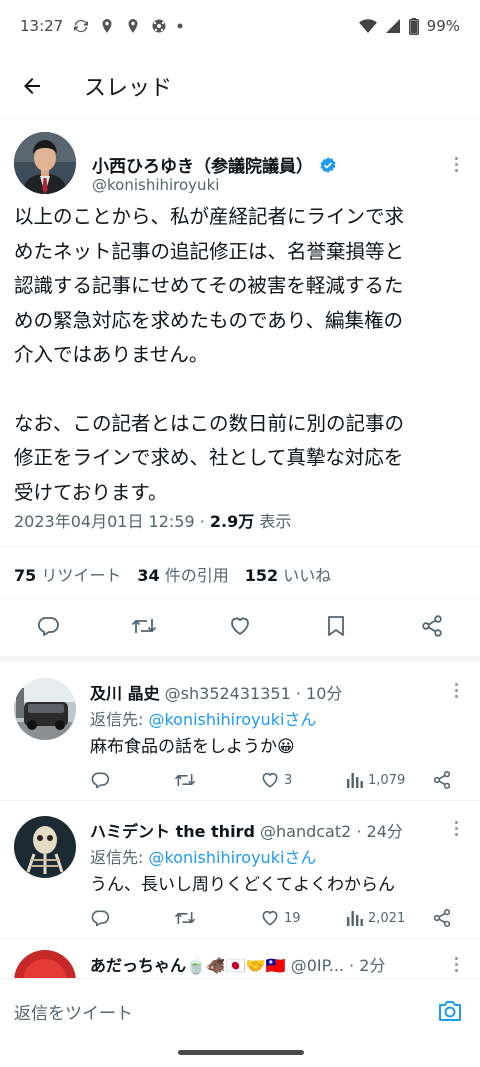 The height and width of the screenshot is (1067, 480). I want to click on author-row: 小西ひろゆき（参議院議員） @konishihiroyuki, so click(240, 164).